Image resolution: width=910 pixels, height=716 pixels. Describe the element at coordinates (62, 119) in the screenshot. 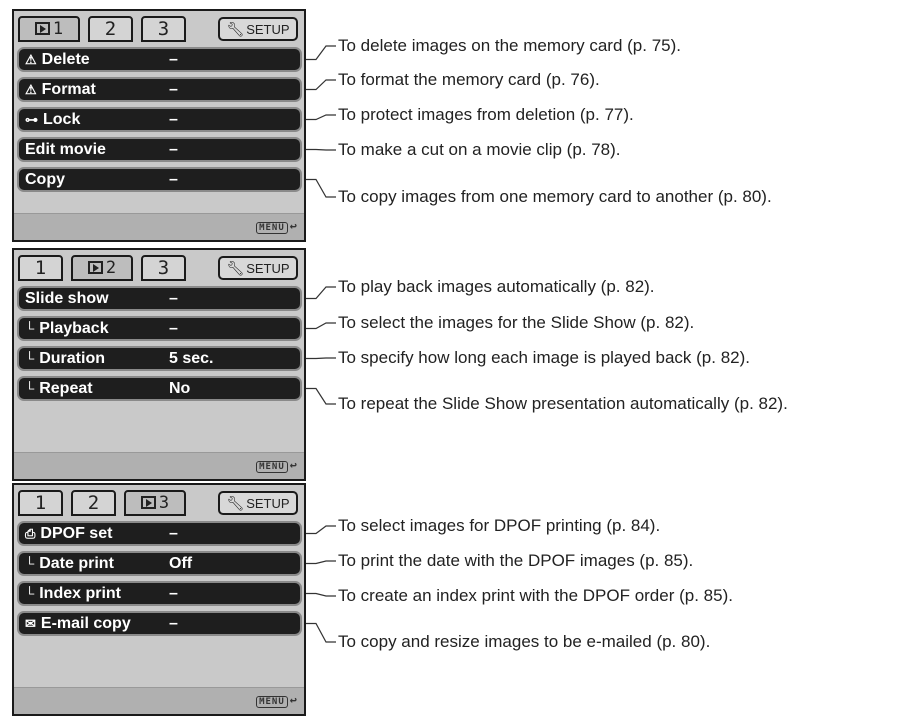

I see `row-label: Lock` at that location.